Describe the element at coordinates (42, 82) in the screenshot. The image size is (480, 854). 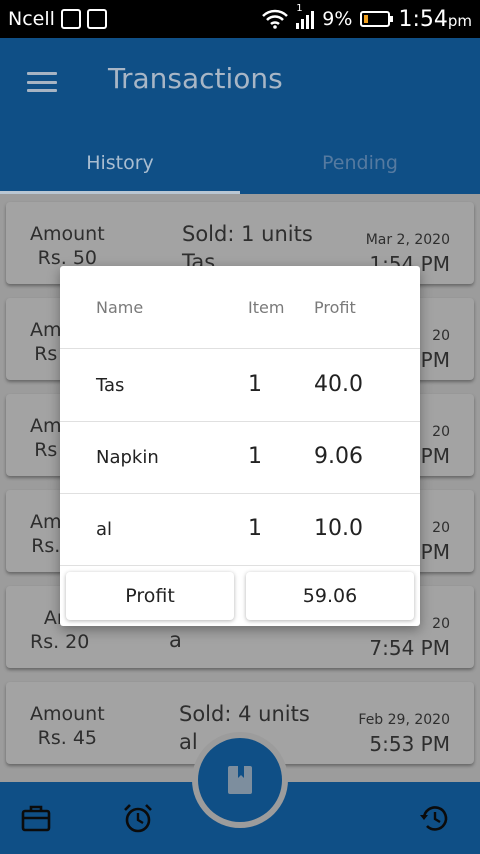
I see `hamburger-menu-icon` at that location.